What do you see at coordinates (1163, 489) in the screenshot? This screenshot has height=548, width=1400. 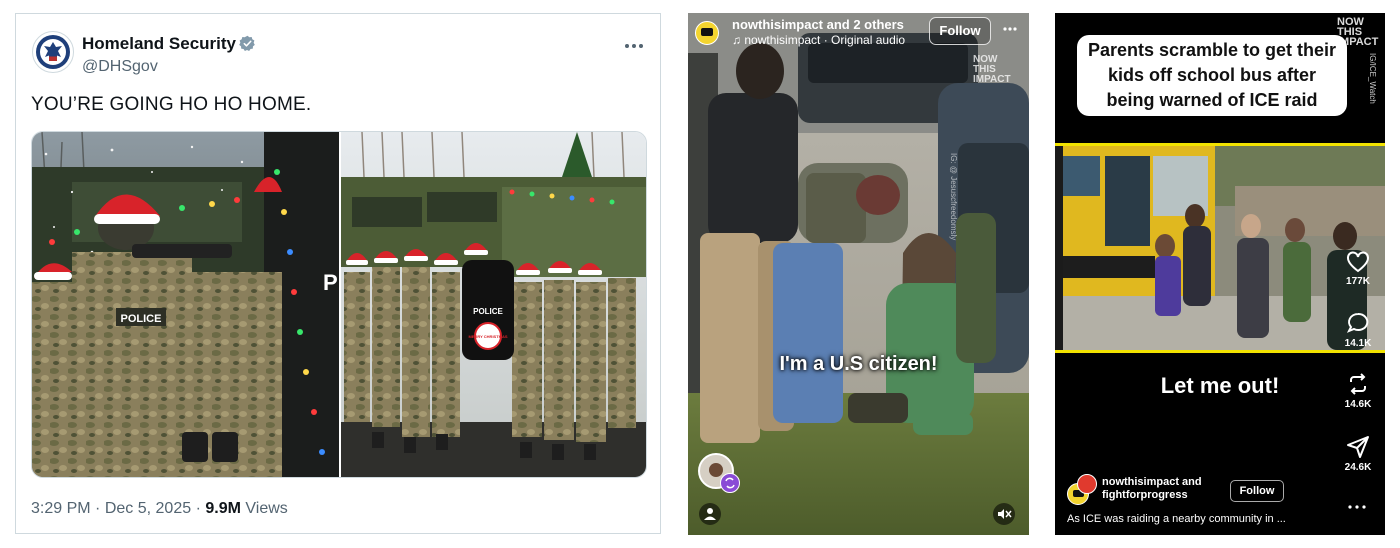 I see `account-names: nowthisimpact and fightforprogress` at bounding box center [1163, 489].